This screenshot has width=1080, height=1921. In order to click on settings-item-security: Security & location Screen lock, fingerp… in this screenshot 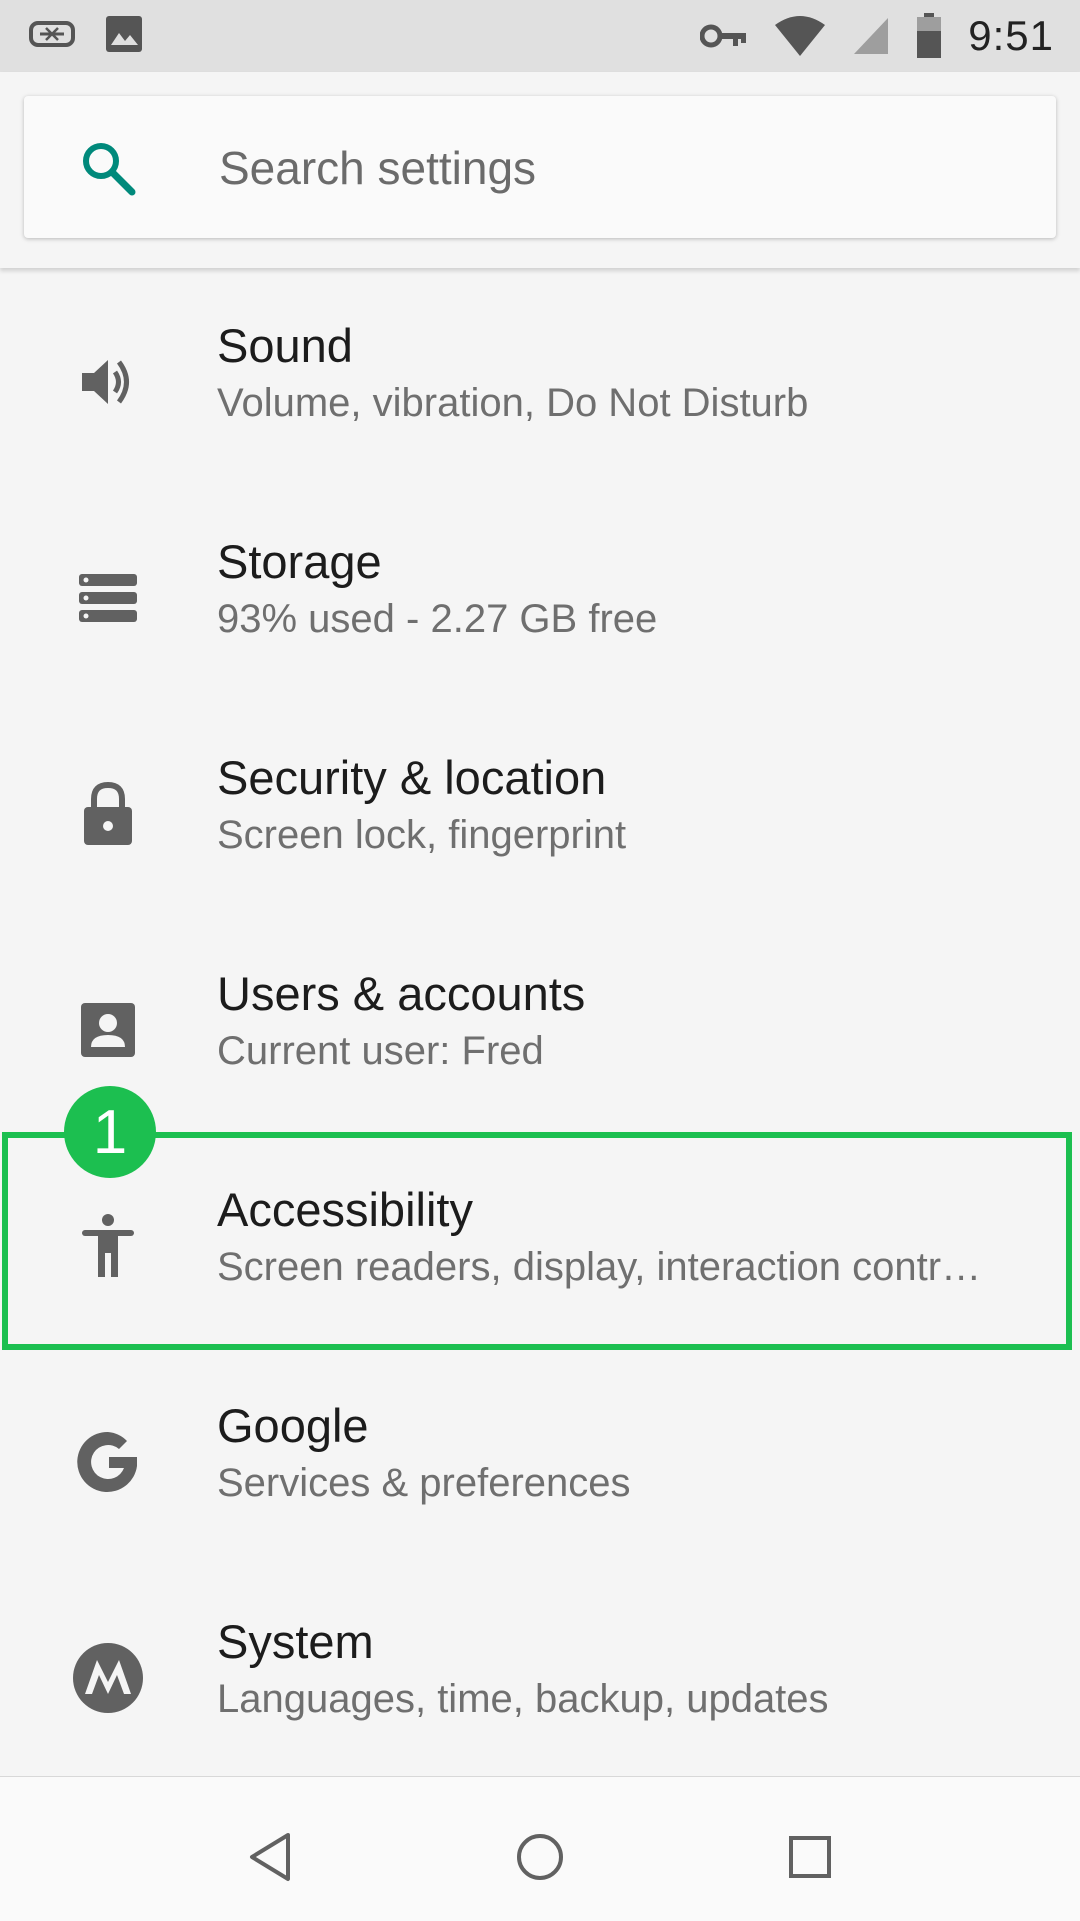, I will do `click(540, 808)`.